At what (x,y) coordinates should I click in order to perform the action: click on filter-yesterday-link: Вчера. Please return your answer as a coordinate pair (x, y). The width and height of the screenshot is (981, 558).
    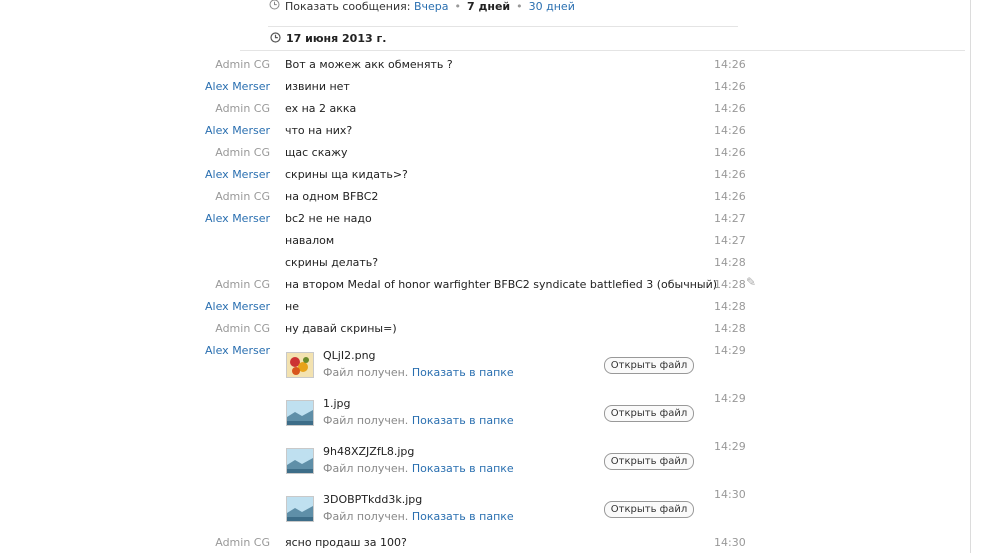
    Looking at the image, I should click on (431, 6).